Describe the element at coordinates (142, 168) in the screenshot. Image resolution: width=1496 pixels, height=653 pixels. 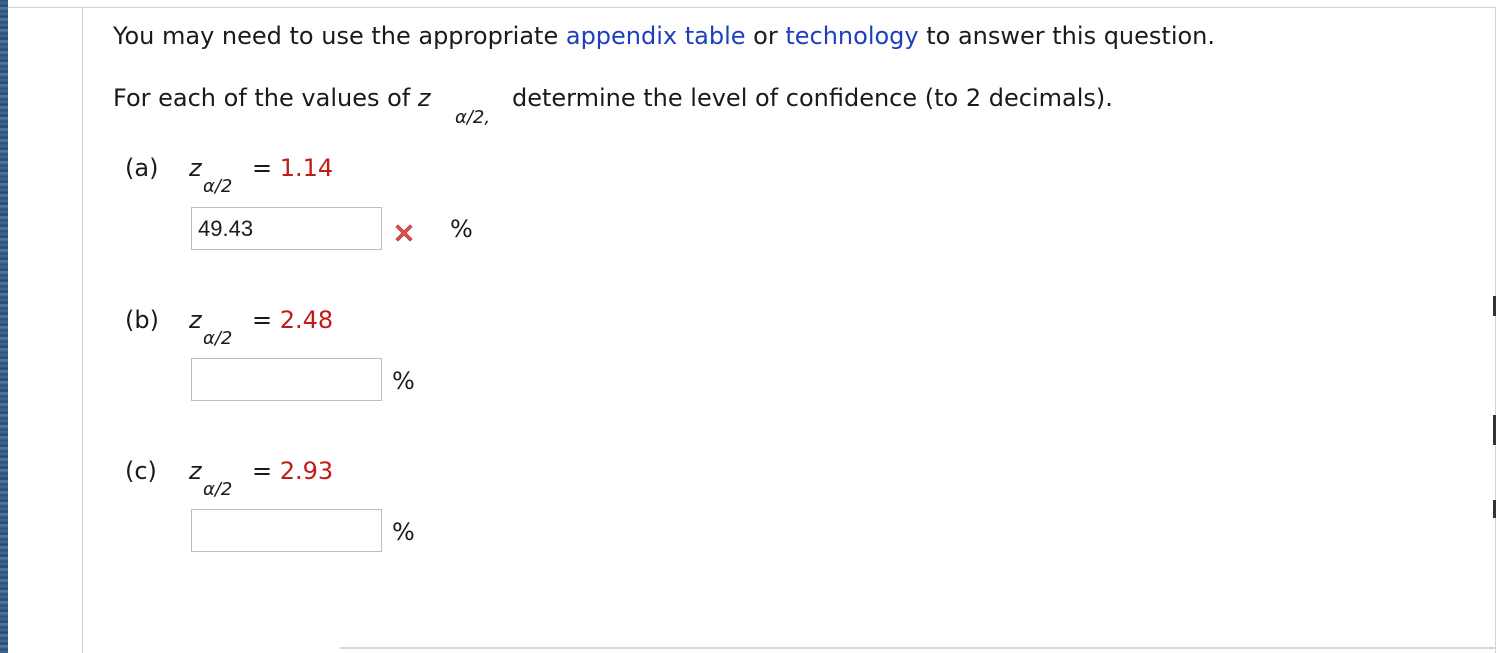
I see `part-a-label: (a)` at that location.